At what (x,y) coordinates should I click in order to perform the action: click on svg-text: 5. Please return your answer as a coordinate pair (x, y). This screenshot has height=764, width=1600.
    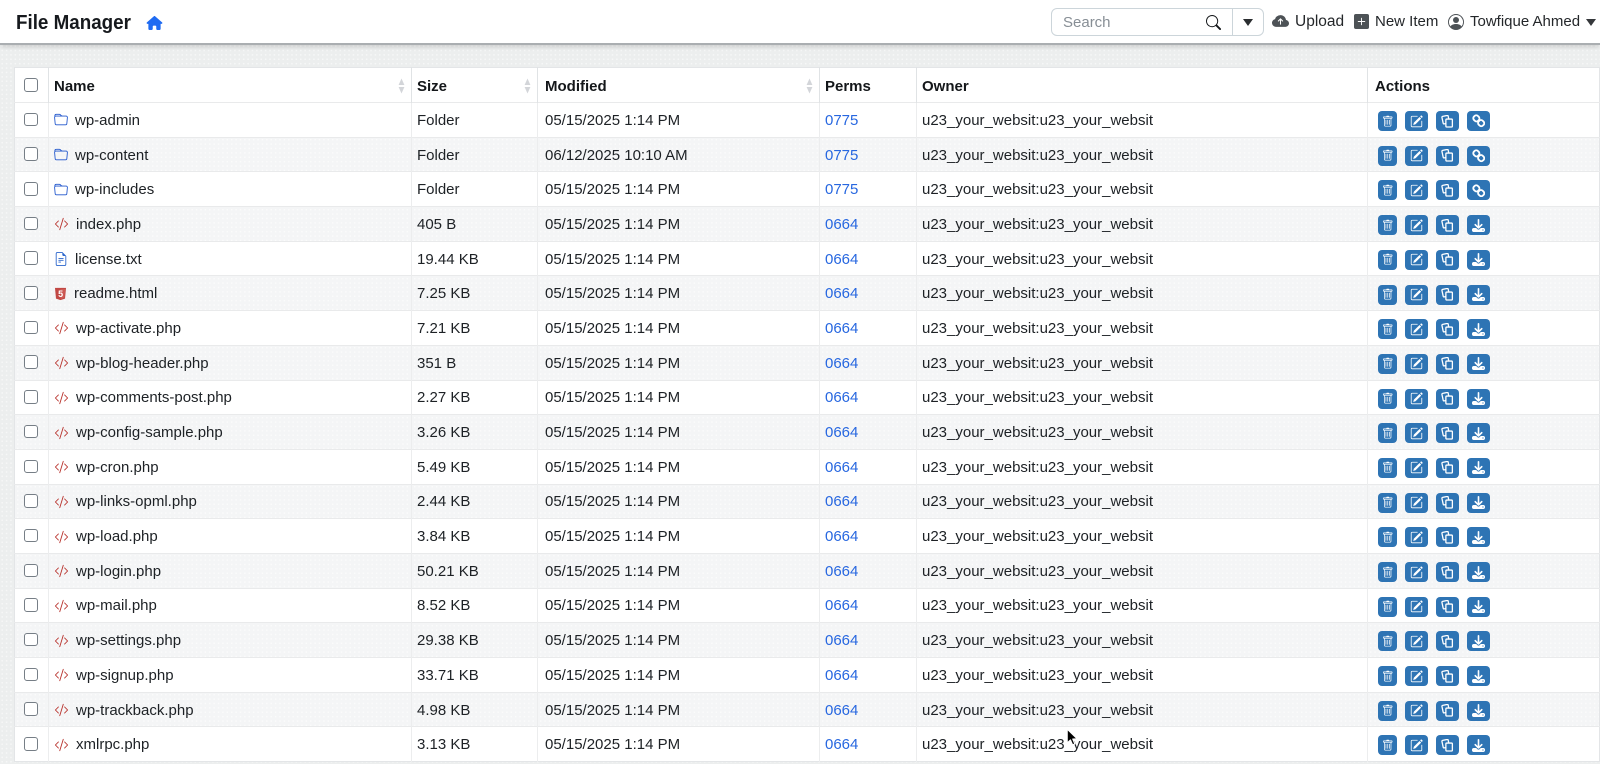
    Looking at the image, I should click on (60, 294).